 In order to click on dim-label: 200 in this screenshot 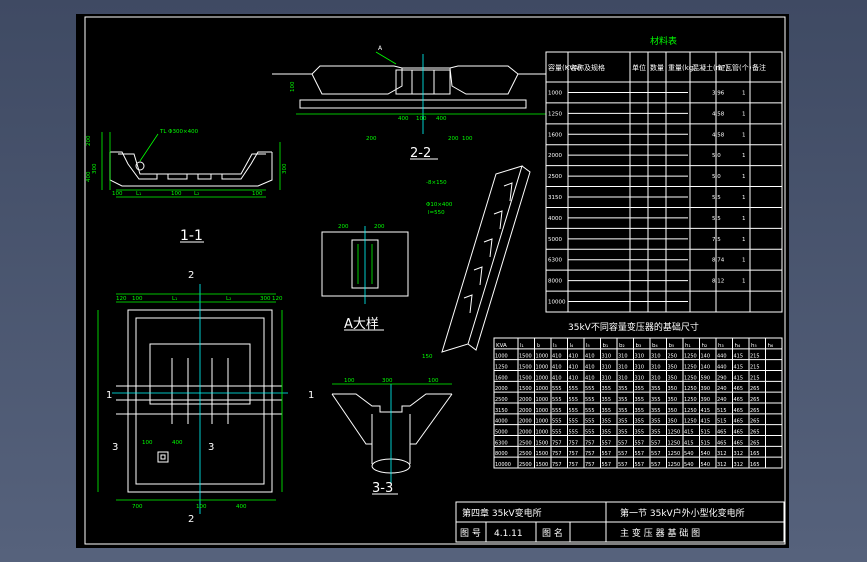, I will do `click(89, 140)`.